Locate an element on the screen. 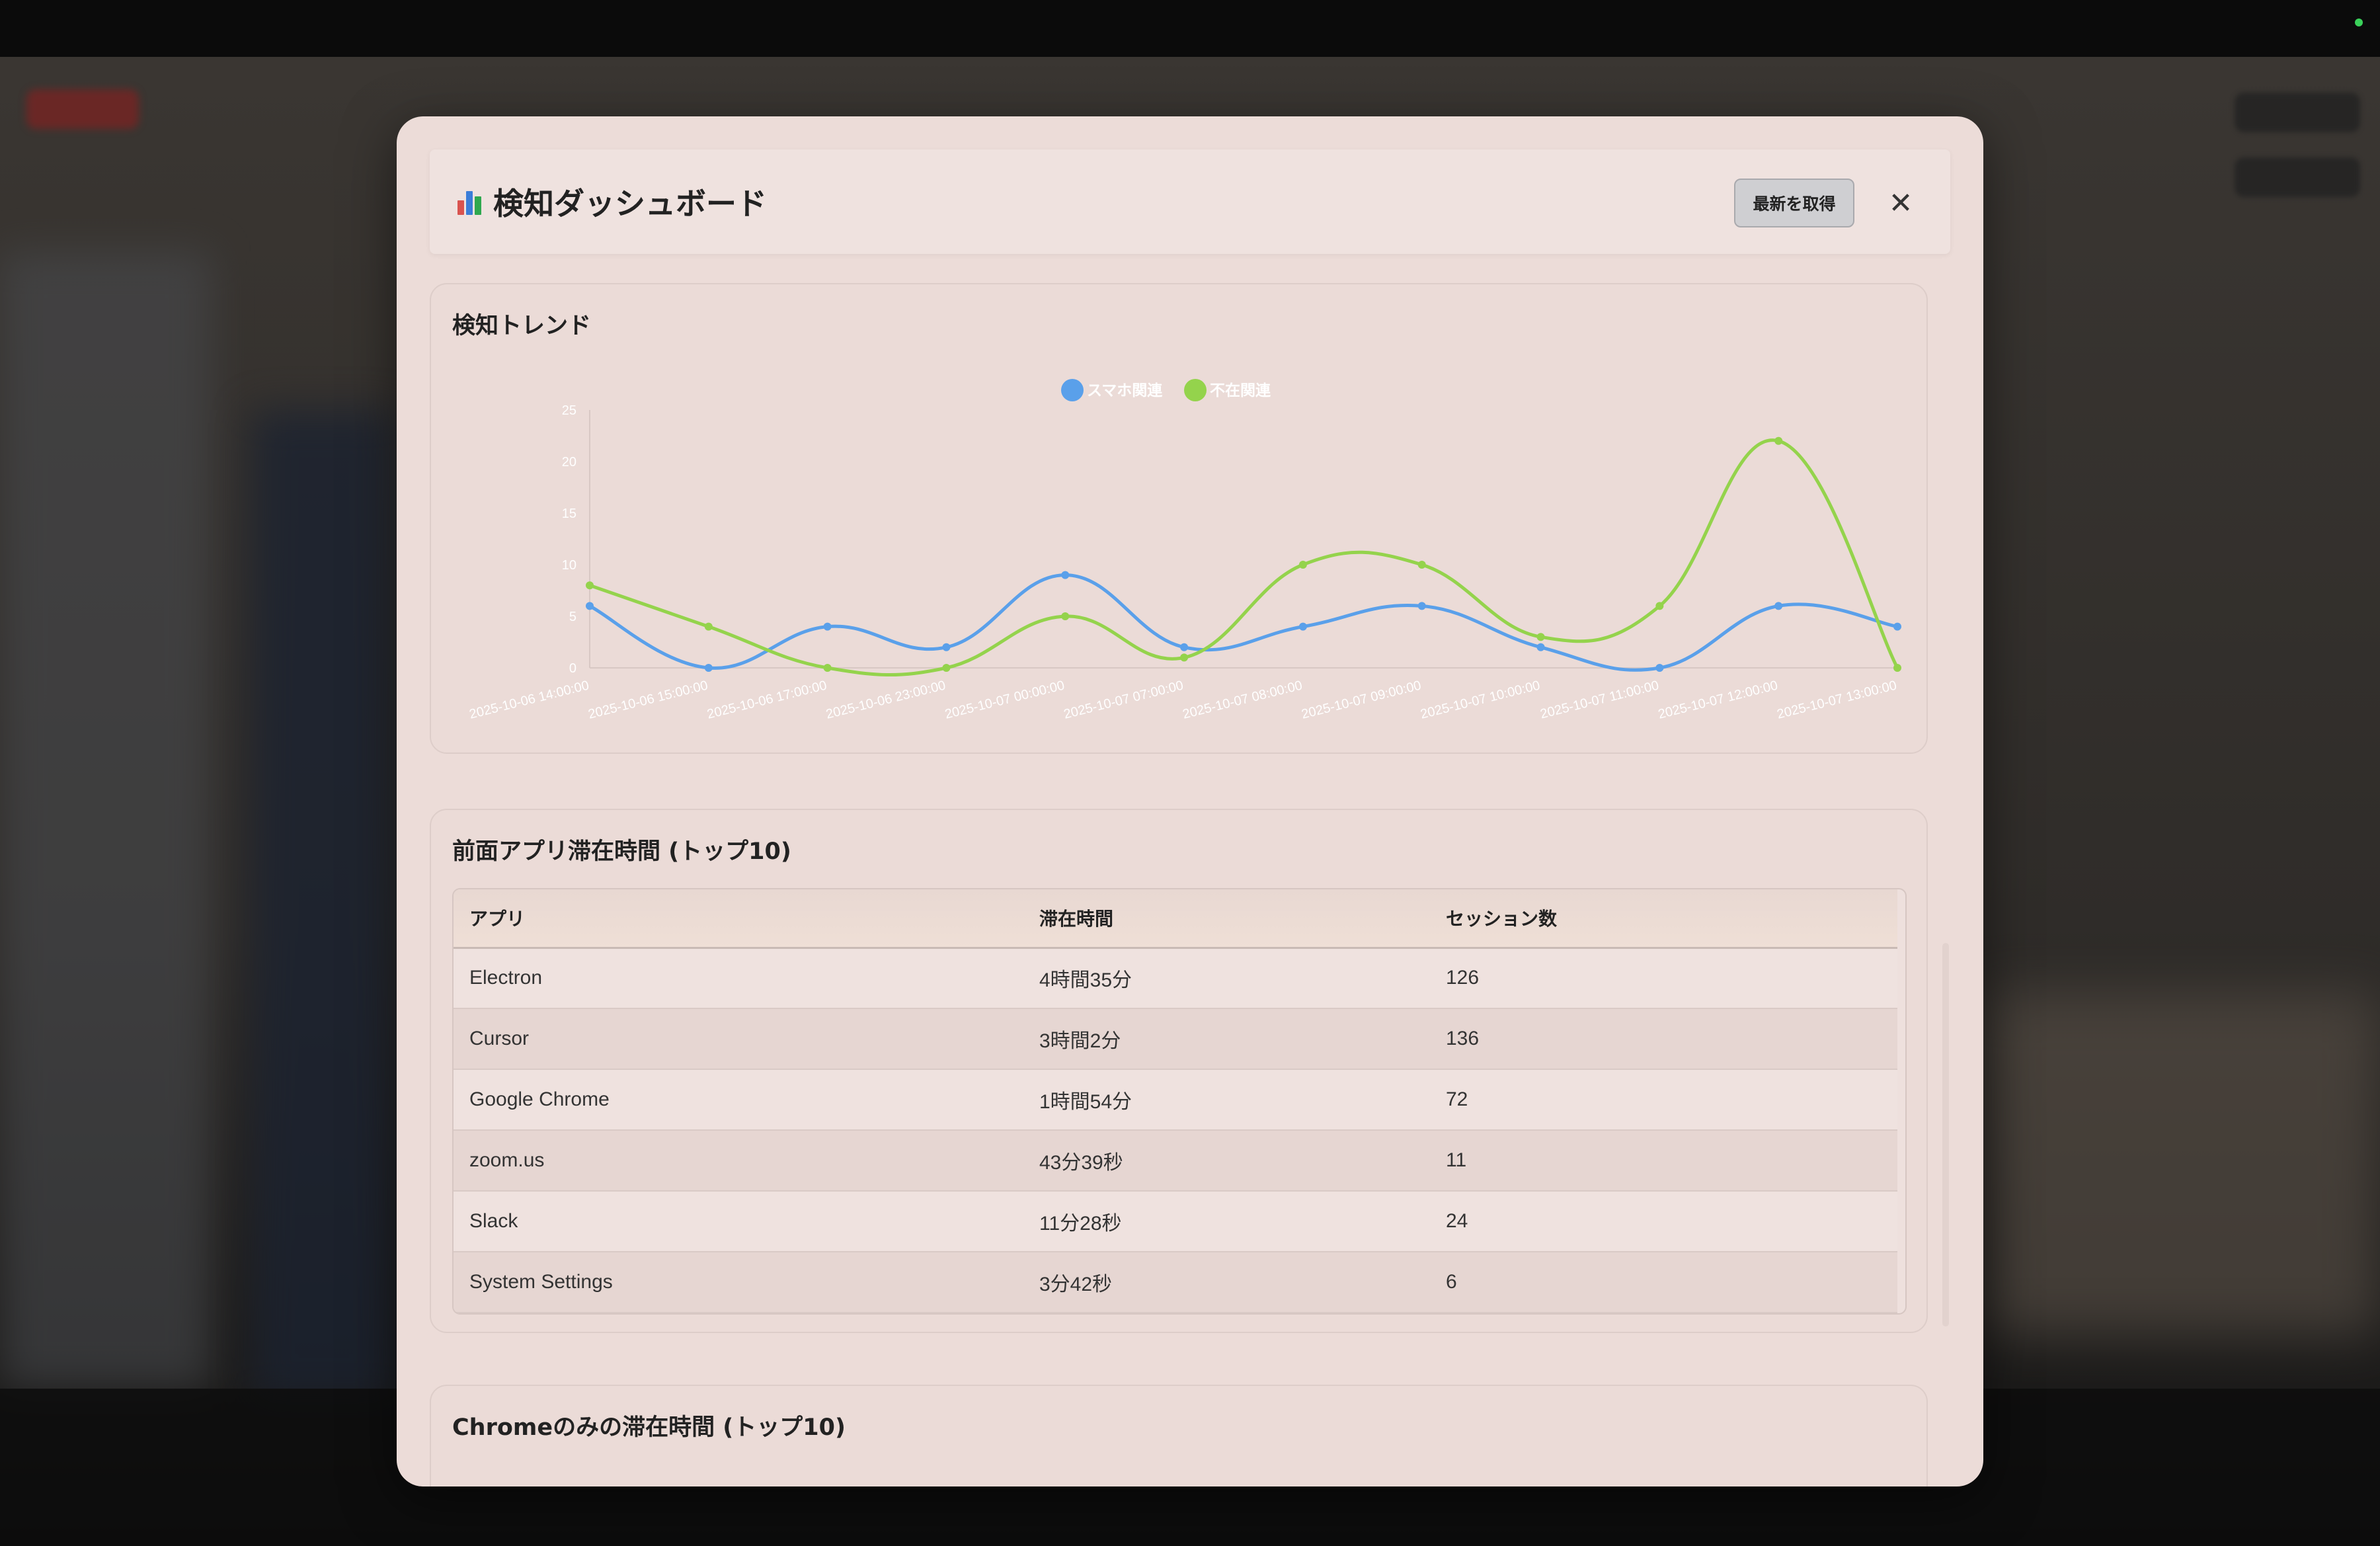 This screenshot has width=2380, height=1546. y-tick-label: 5 is located at coordinates (572, 617).